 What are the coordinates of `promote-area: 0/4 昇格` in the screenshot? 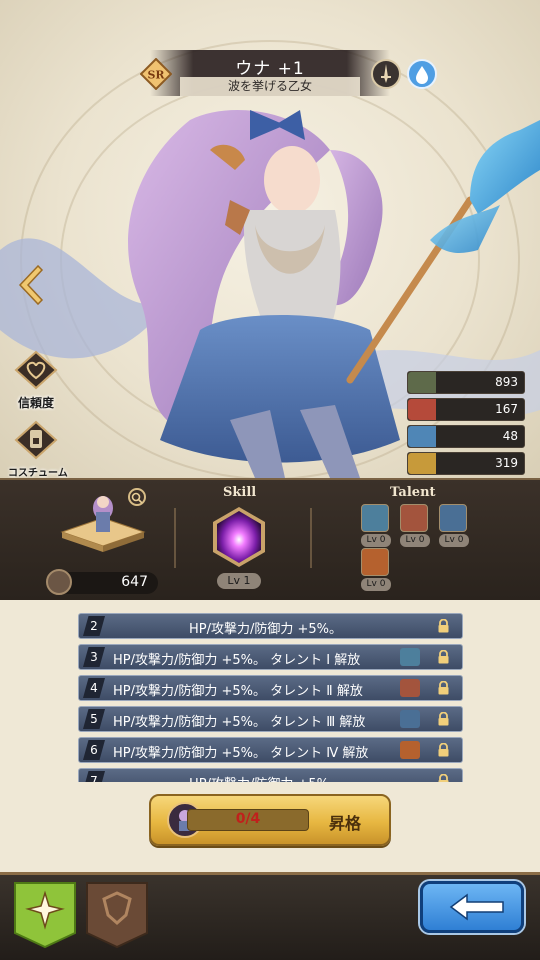 It's located at (270, 827).